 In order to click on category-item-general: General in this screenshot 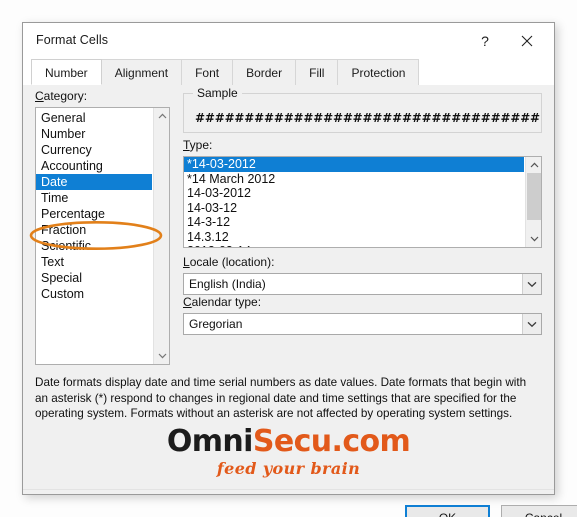, I will do `click(94, 118)`.